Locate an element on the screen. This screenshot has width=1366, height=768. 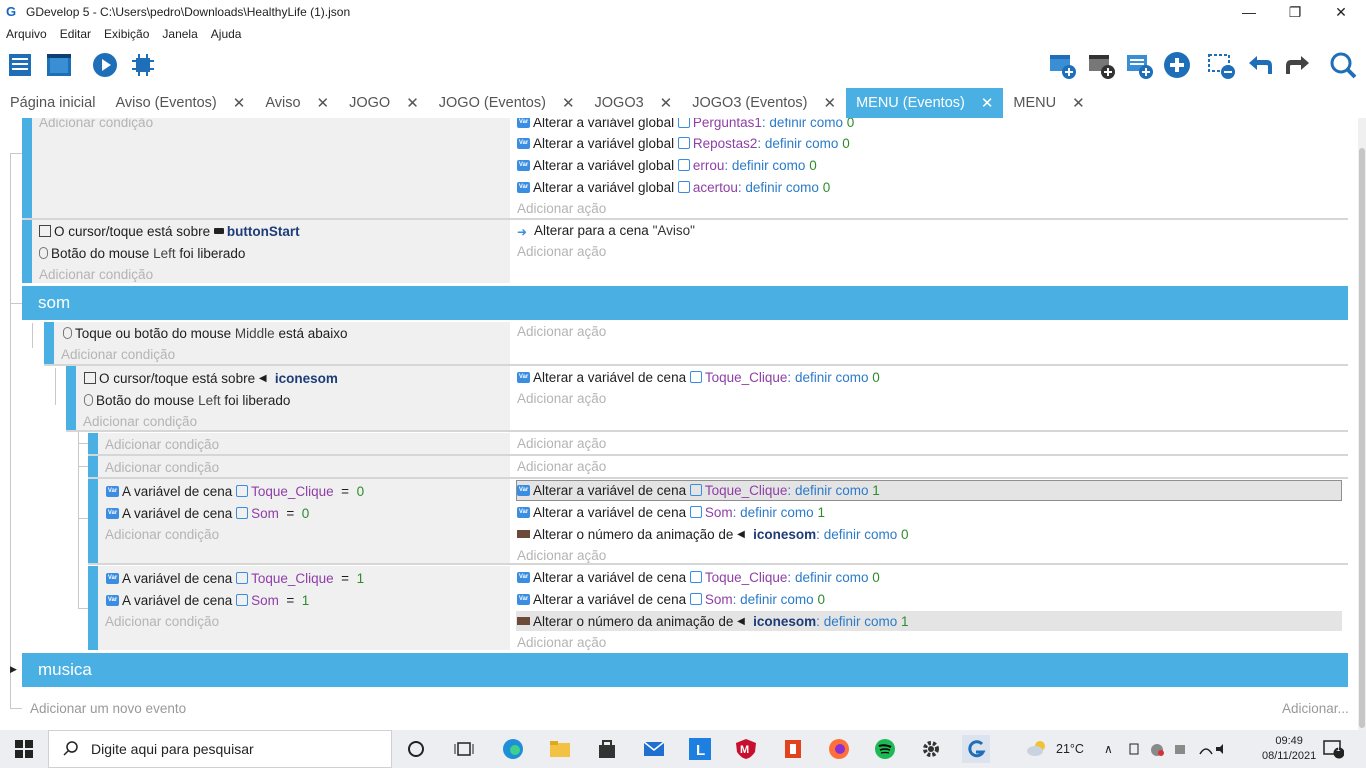
tab-jogo3-eventos: JOGO3 (Eventos) ✕ is located at coordinates (764, 103).